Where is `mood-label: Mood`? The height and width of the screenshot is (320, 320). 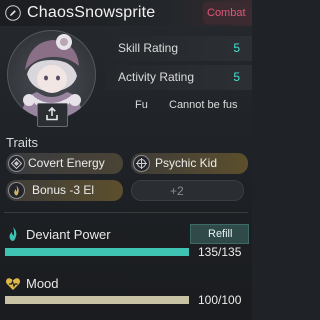 mood-label: Mood is located at coordinates (42, 283).